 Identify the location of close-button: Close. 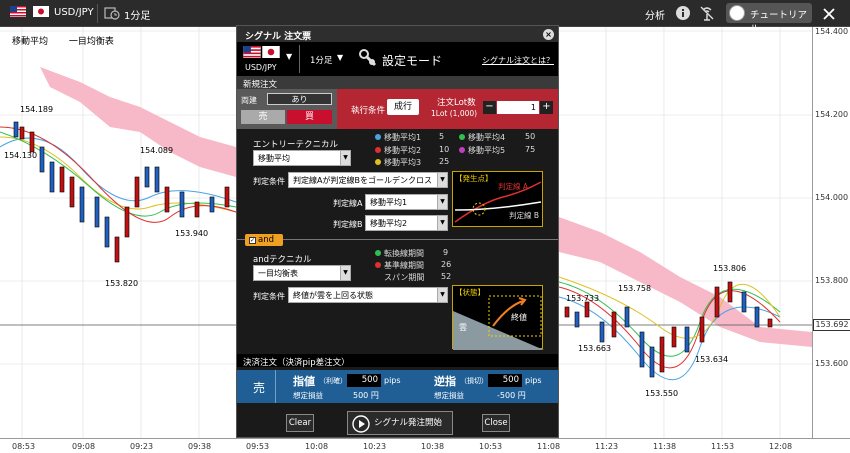
(496, 423).